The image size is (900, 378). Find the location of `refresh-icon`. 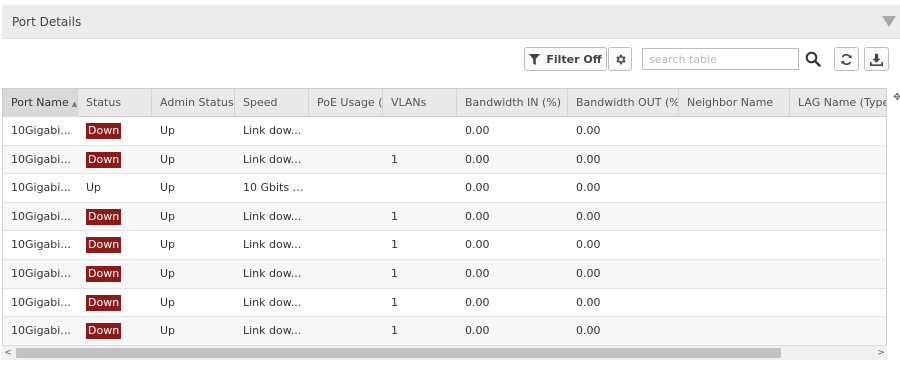

refresh-icon is located at coordinates (846, 59).